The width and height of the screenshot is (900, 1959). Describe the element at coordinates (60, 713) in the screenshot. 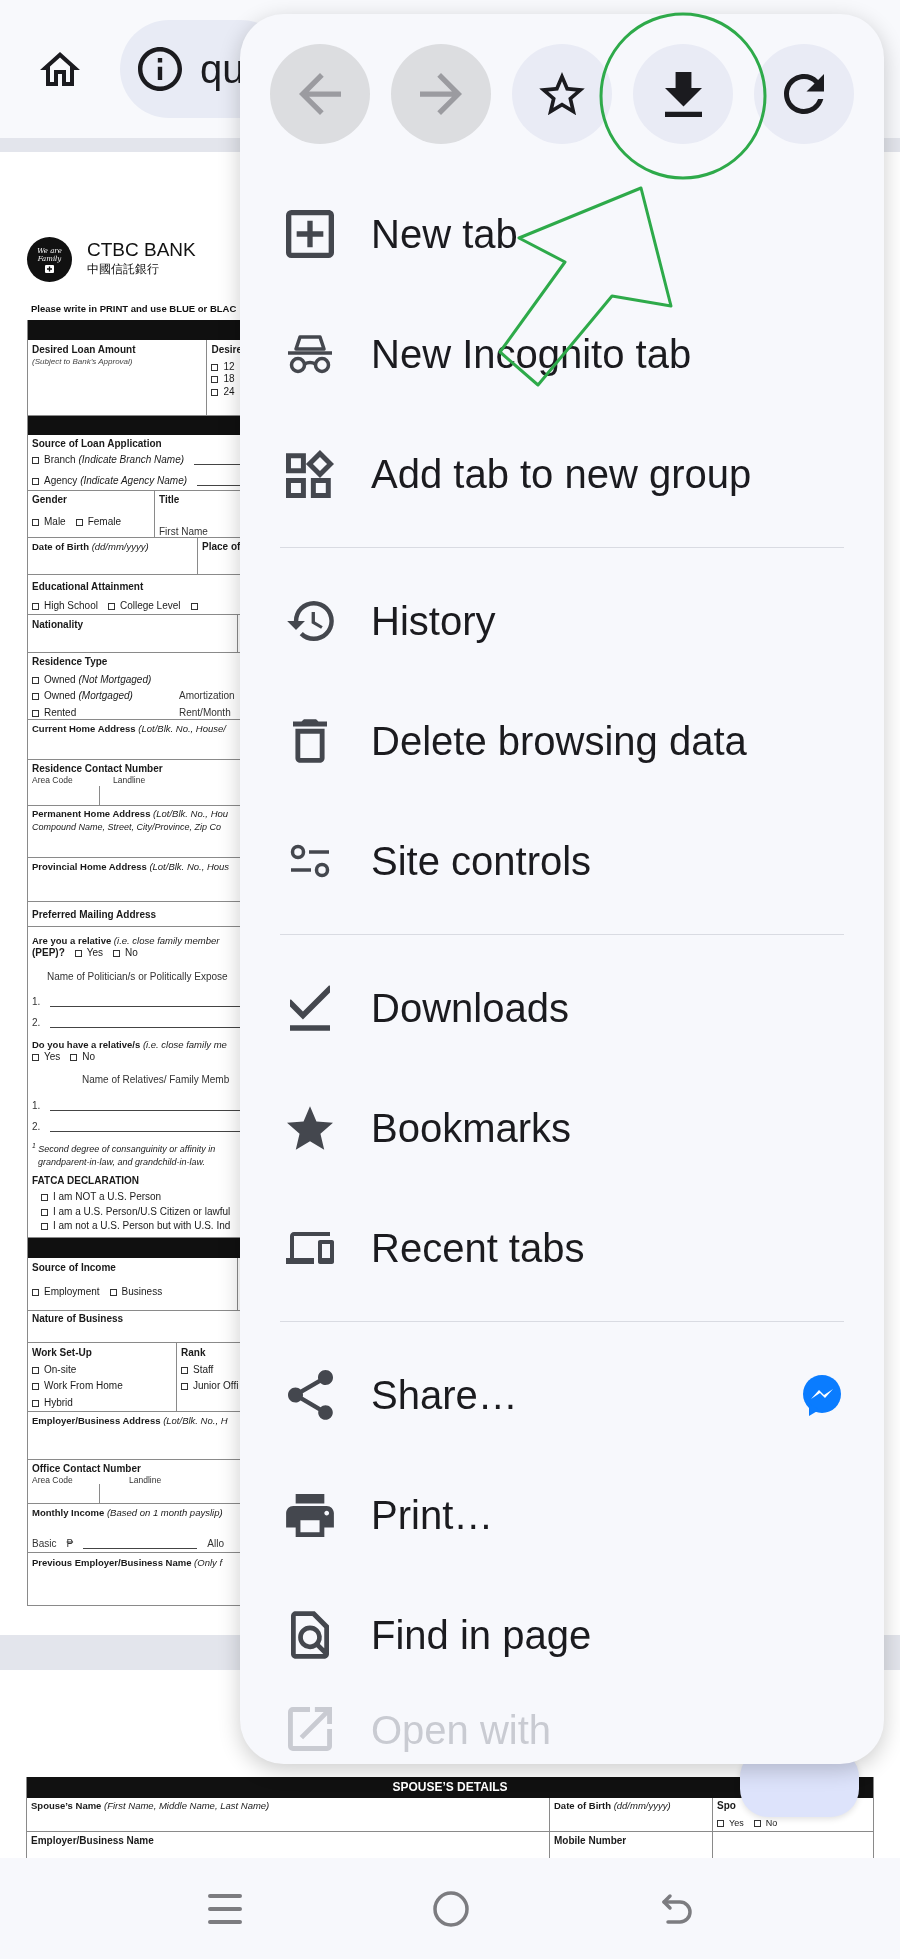

I see `option-label: Rented` at that location.